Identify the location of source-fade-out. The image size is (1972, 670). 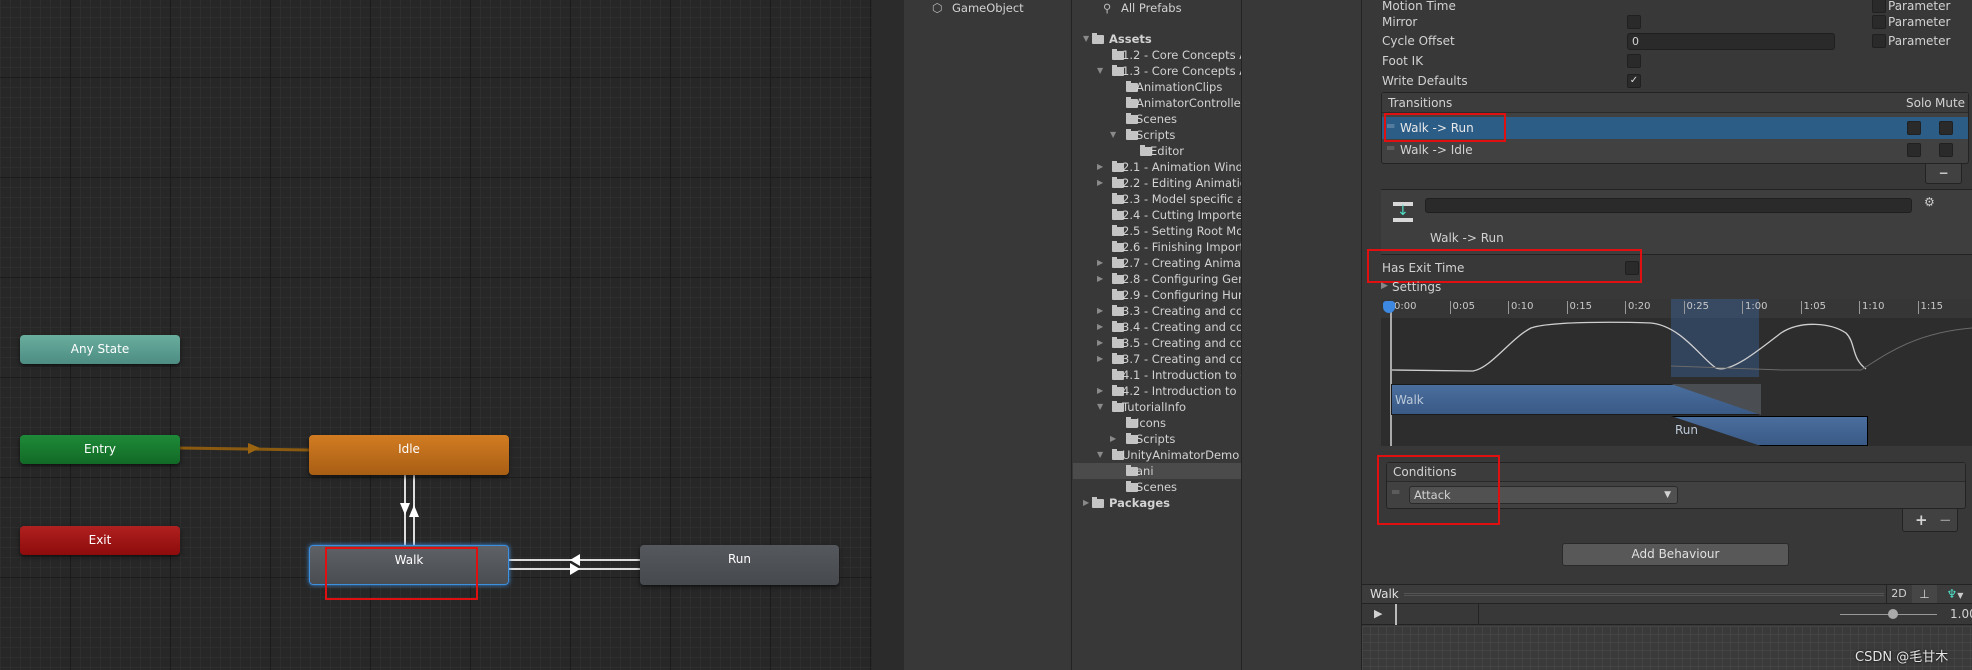
(1716, 399).